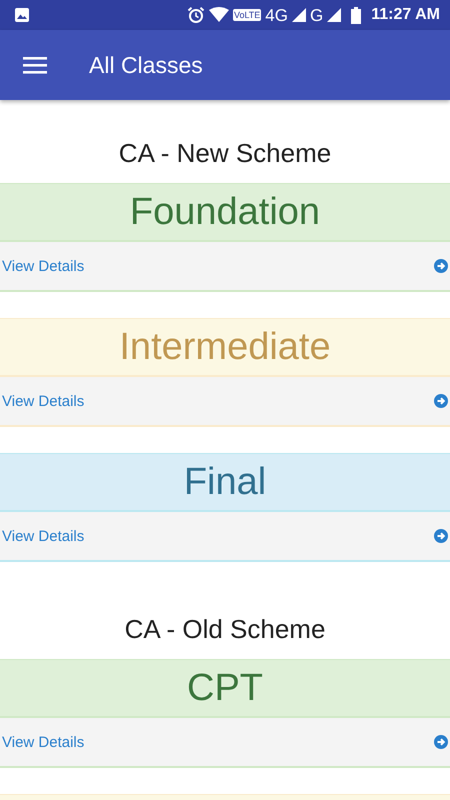 The width and height of the screenshot is (450, 800). Describe the element at coordinates (225, 153) in the screenshot. I see `section-heading: CA - New Scheme` at that location.